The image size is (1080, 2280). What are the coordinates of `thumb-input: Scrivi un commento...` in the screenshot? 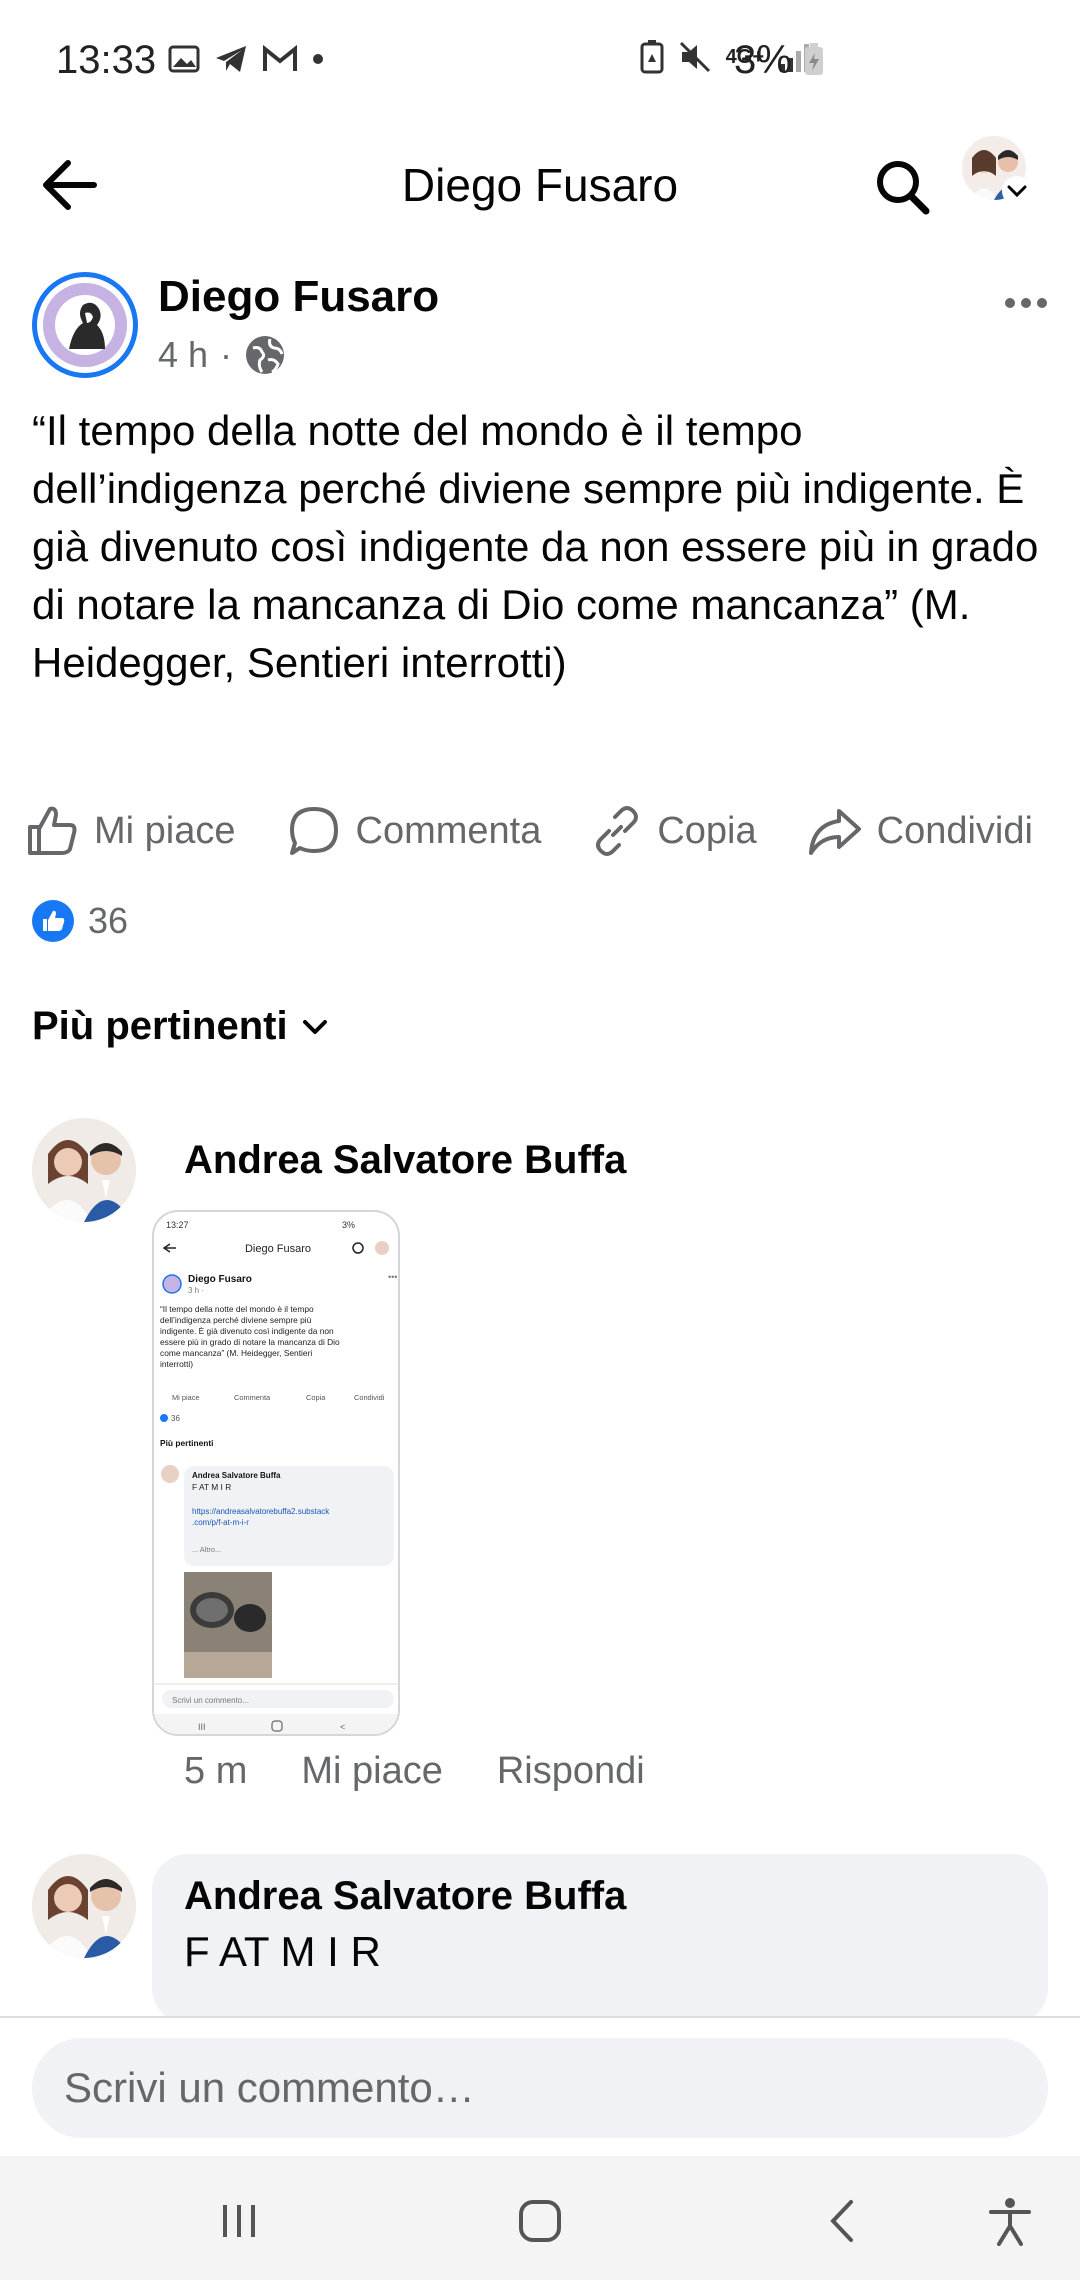 It's located at (210, 1700).